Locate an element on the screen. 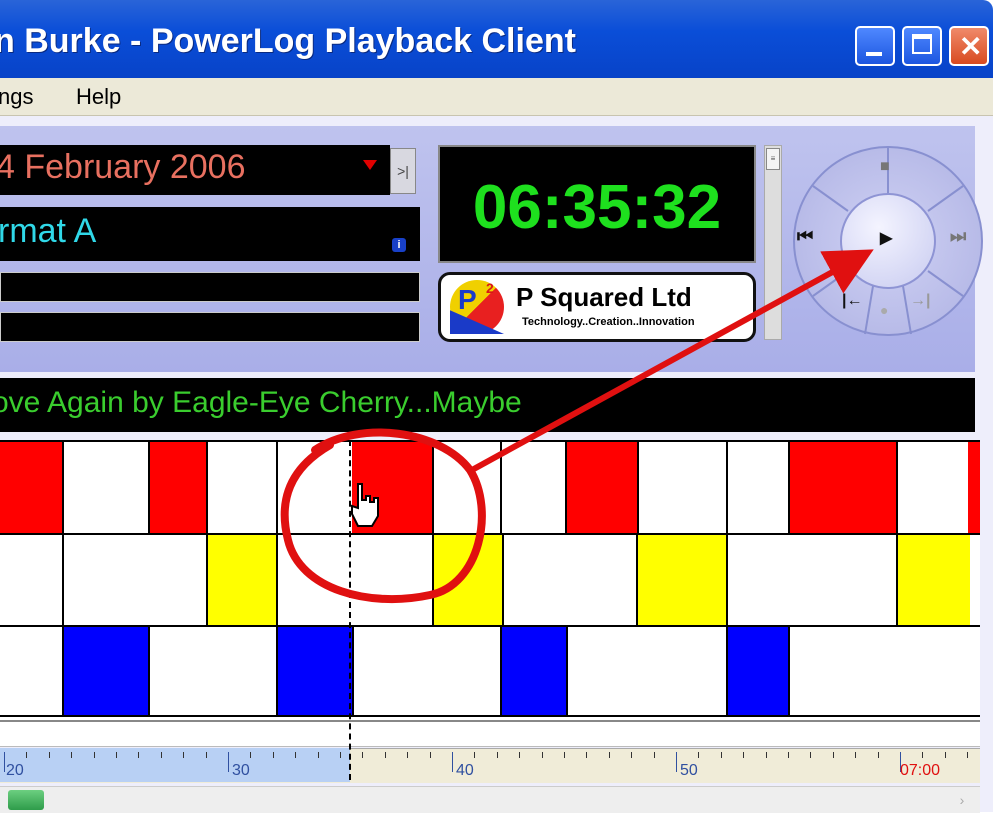 The height and width of the screenshot is (813, 993). playhead-line is located at coordinates (350, 610).